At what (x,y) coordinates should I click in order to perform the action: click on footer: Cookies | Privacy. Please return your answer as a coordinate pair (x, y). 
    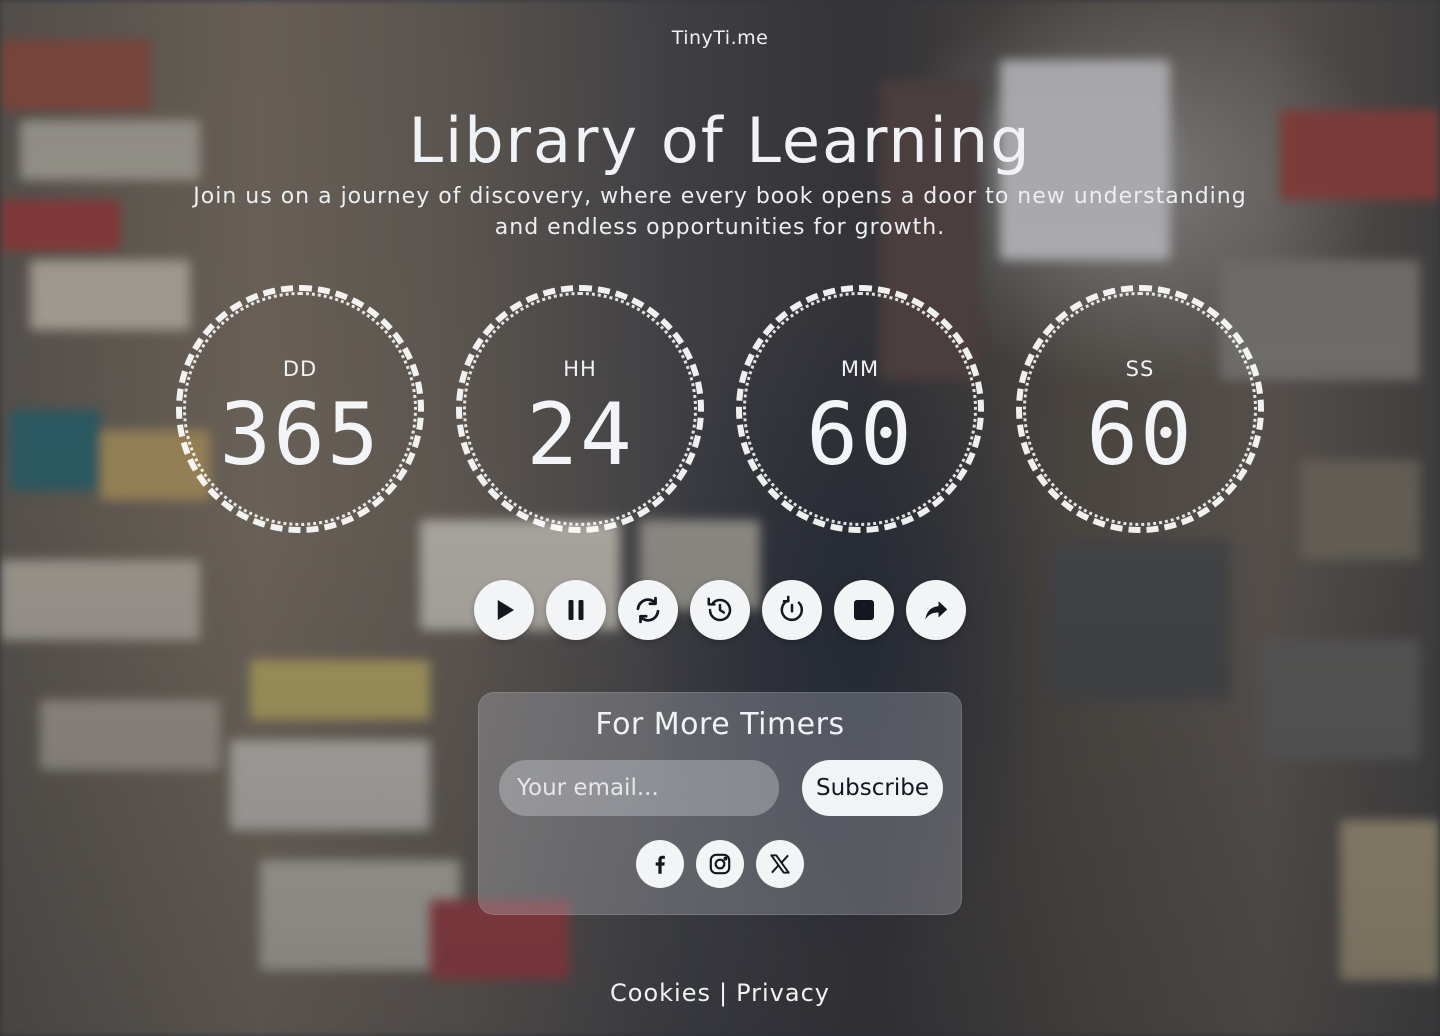
    Looking at the image, I should click on (720, 993).